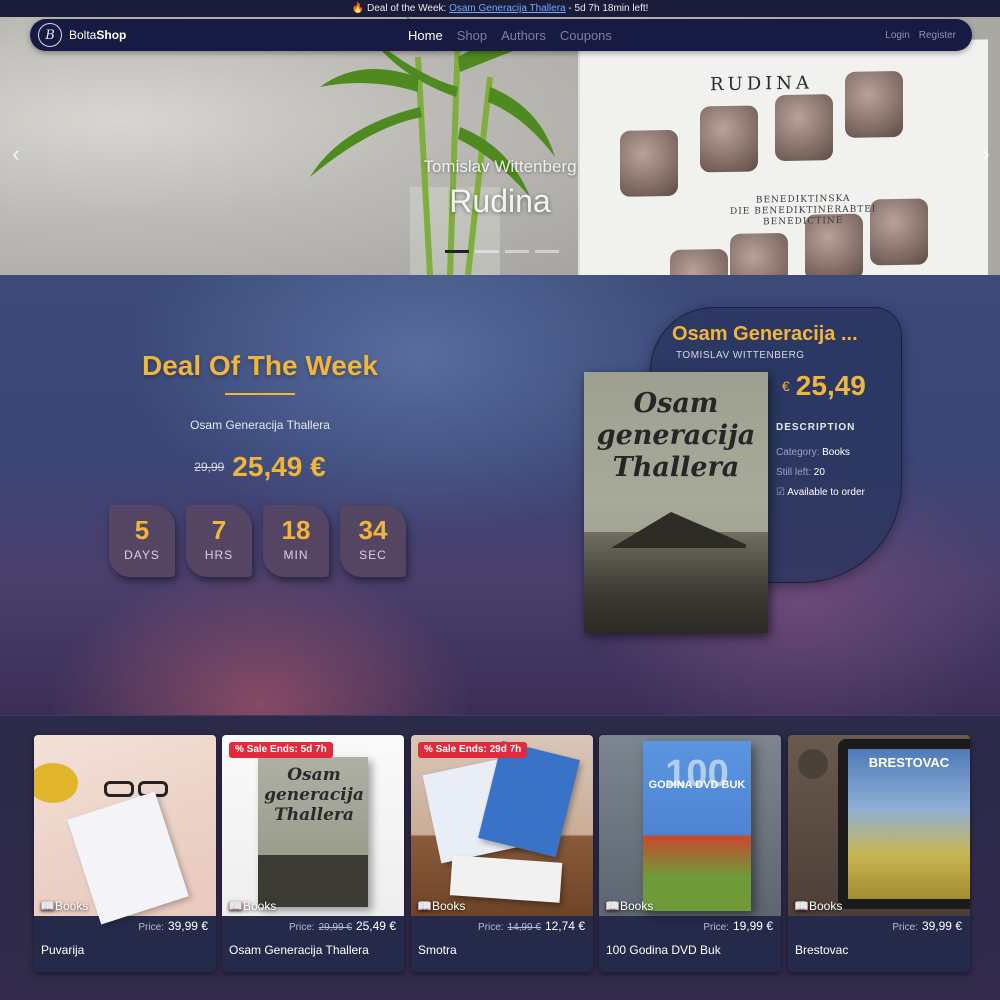 The image size is (1000, 1000). Describe the element at coordinates (50, 35) in the screenshot. I see `logo-icon: B` at that location.